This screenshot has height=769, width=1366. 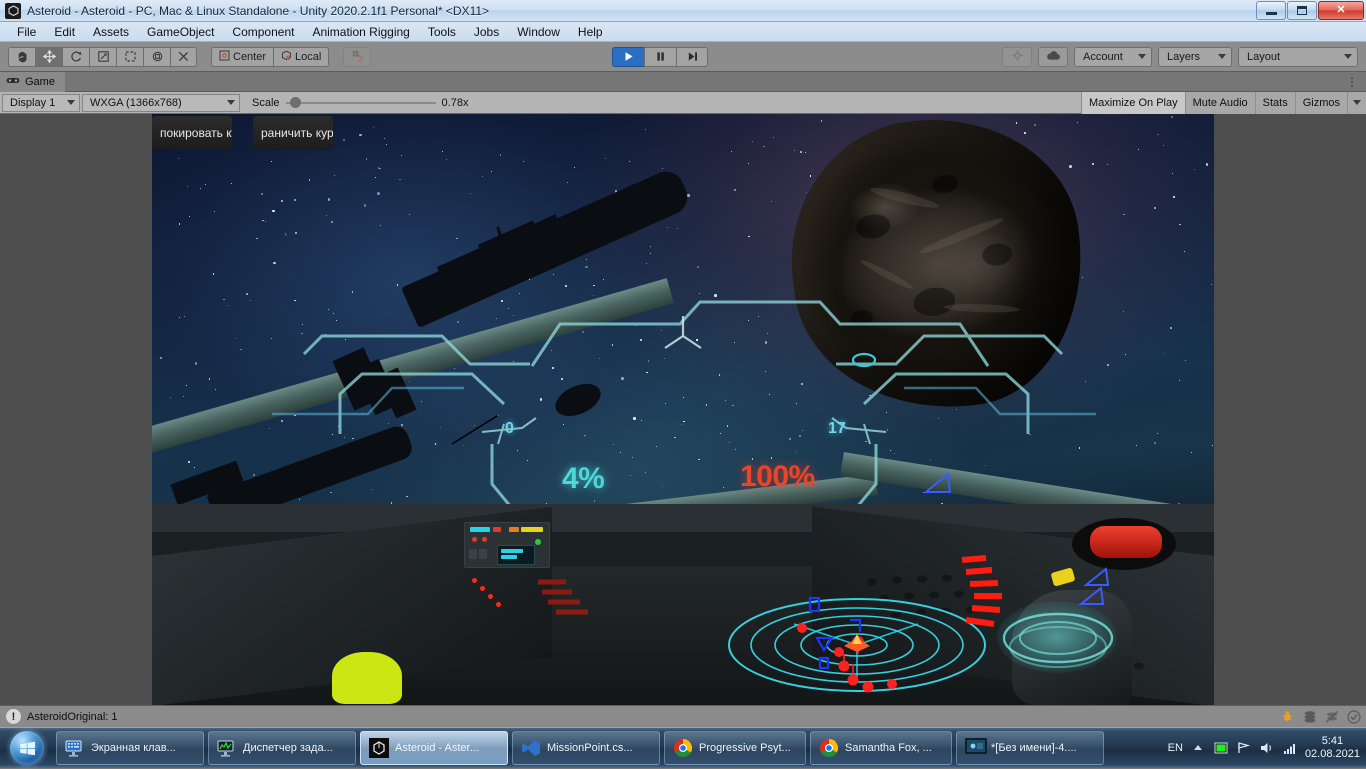 I want to click on step-icon, so click(x=692, y=56).